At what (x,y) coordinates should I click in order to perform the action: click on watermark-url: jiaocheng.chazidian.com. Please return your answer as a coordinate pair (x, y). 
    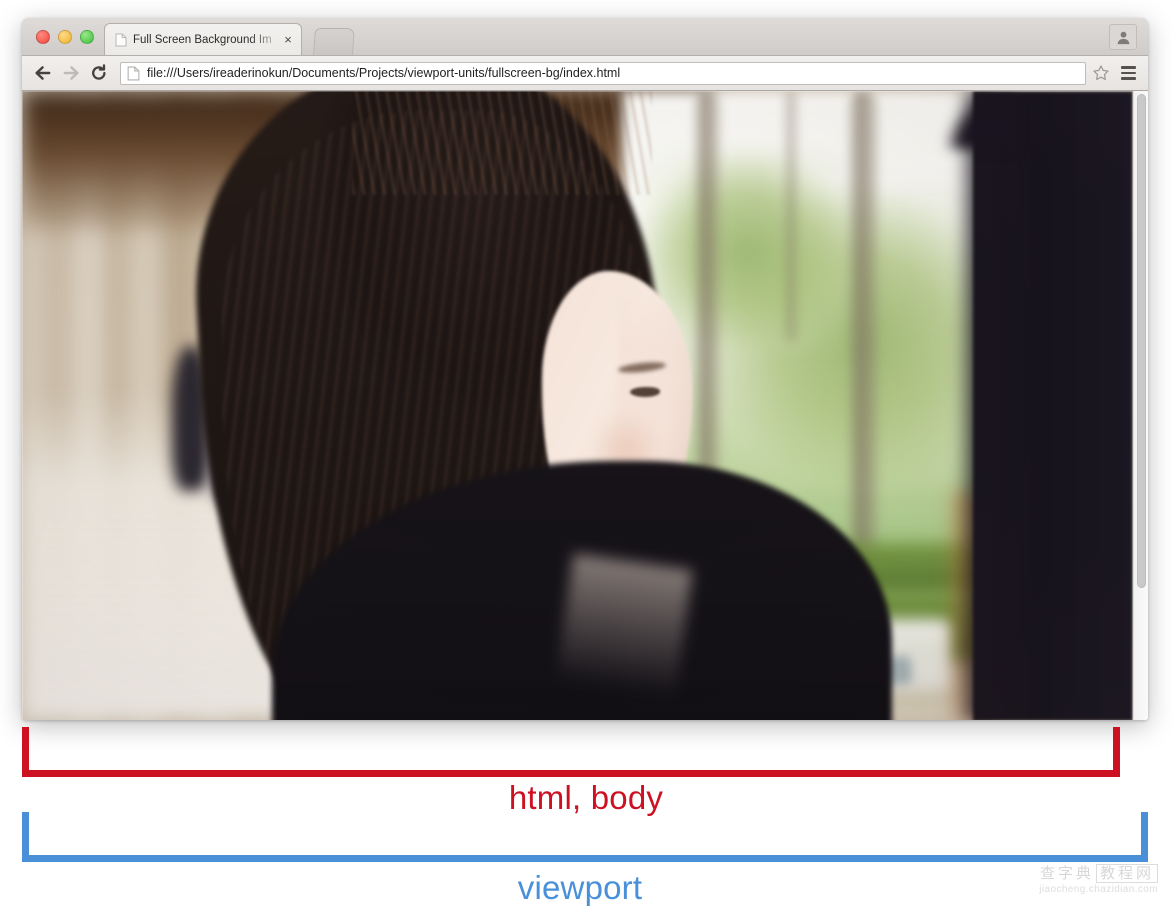
    Looking at the image, I should click on (1098, 889).